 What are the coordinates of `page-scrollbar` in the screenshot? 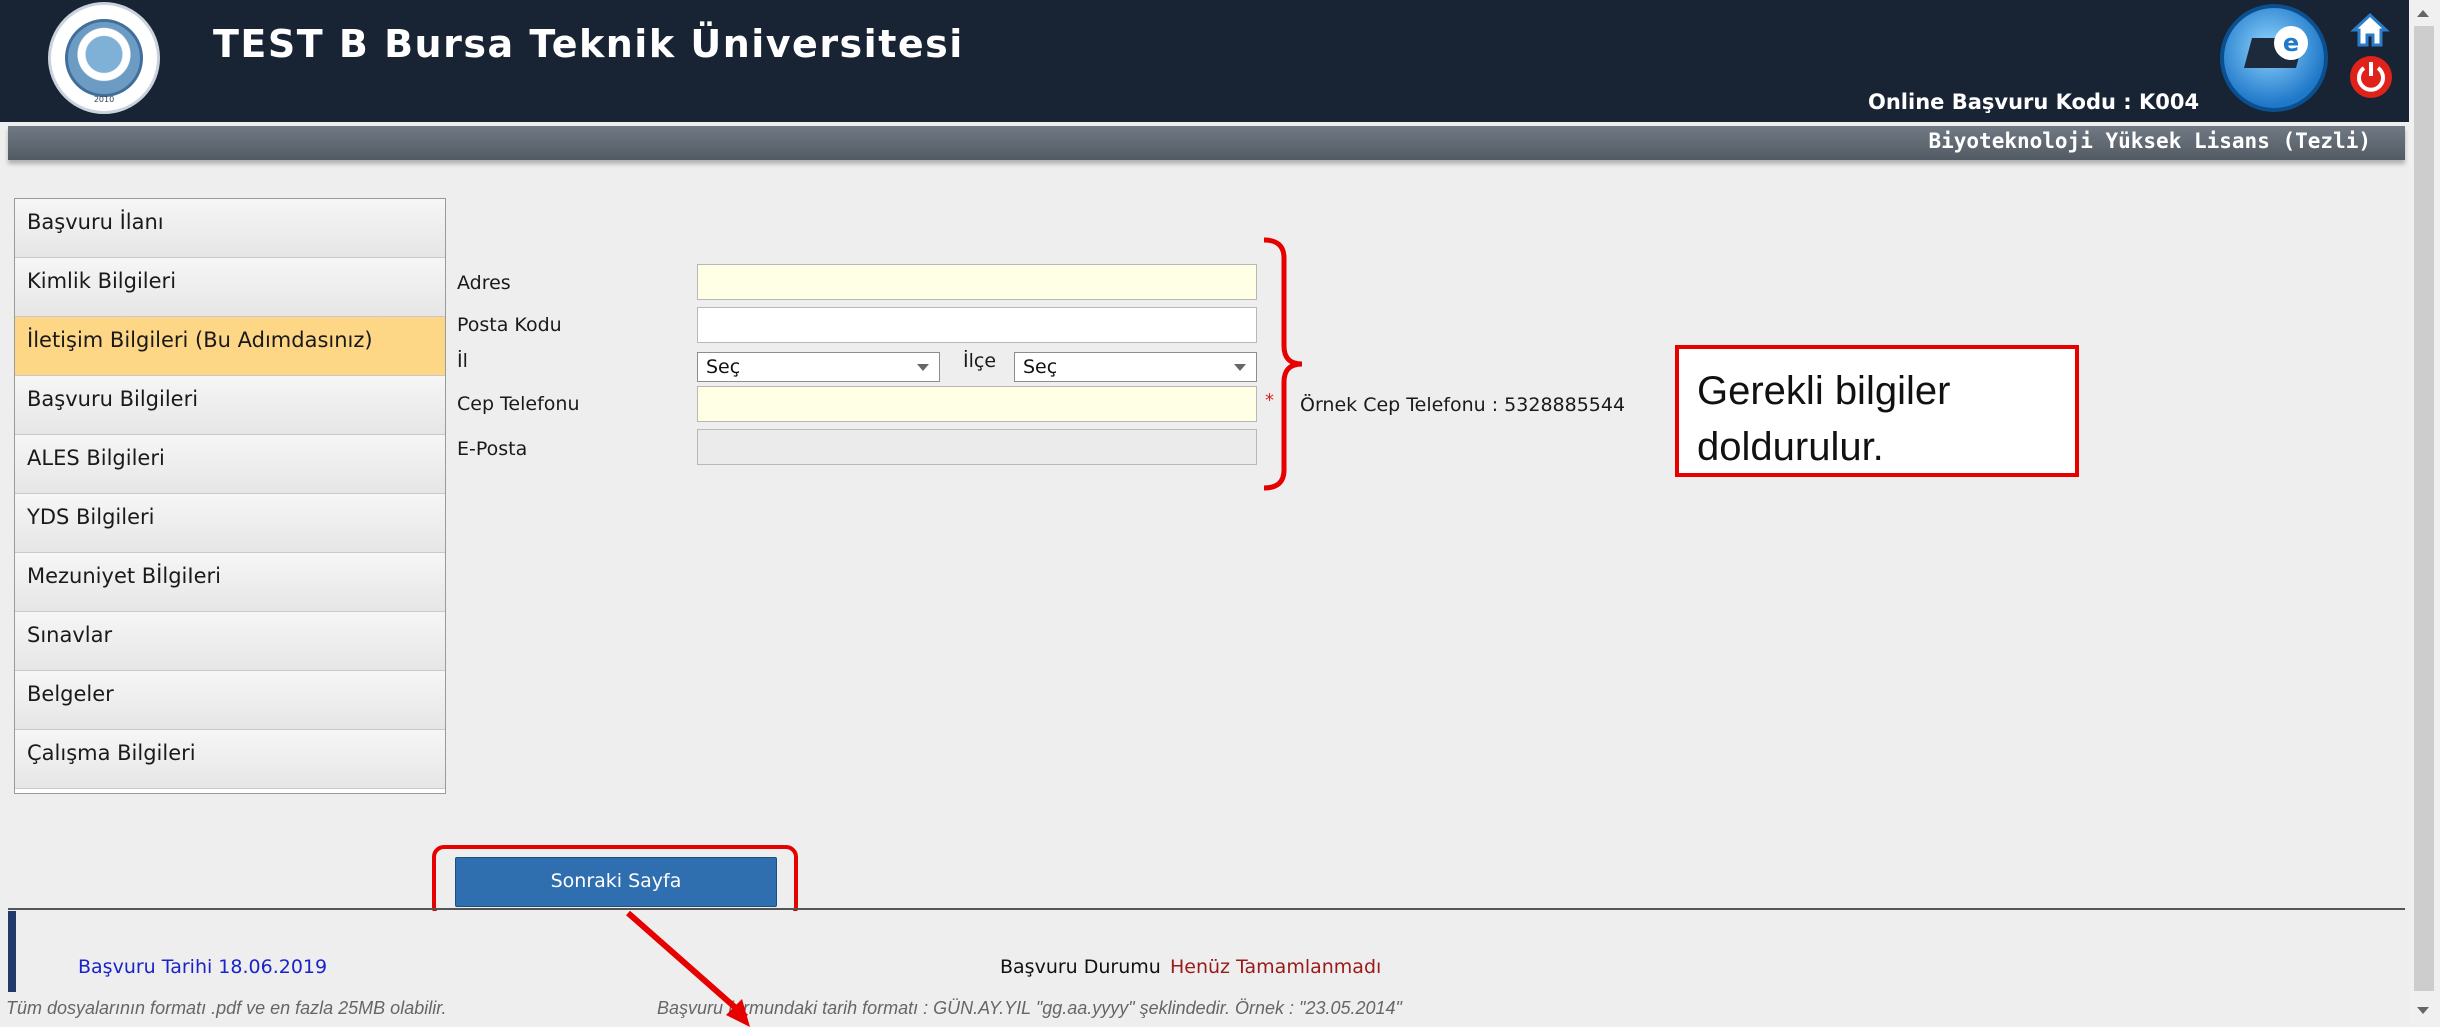 It's located at (2424, 513).